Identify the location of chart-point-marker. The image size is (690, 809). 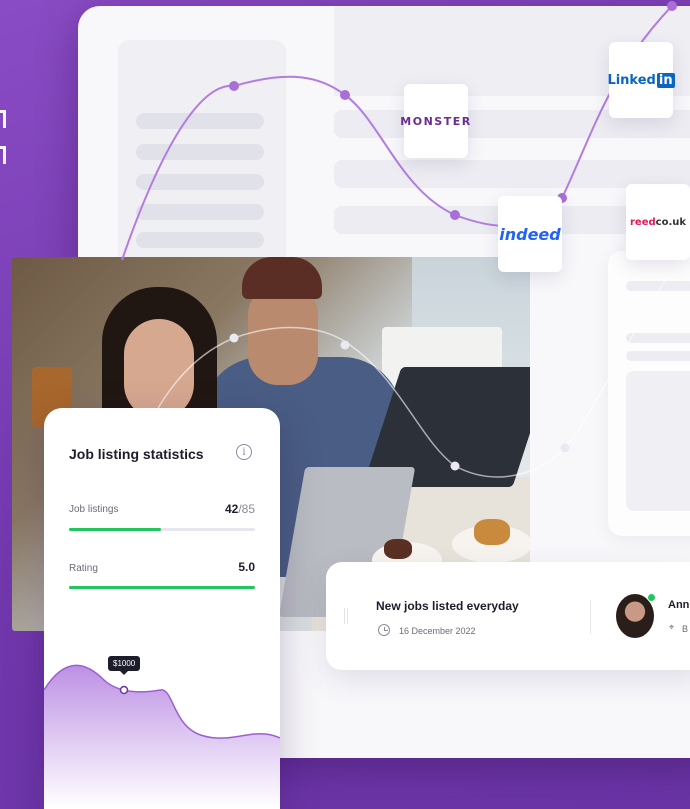
(124, 690).